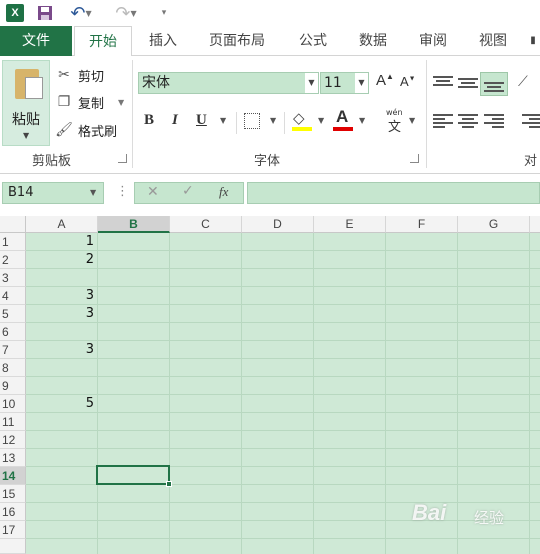 The height and width of the screenshot is (554, 540). I want to click on cancel-icon: ✕, so click(153, 192).